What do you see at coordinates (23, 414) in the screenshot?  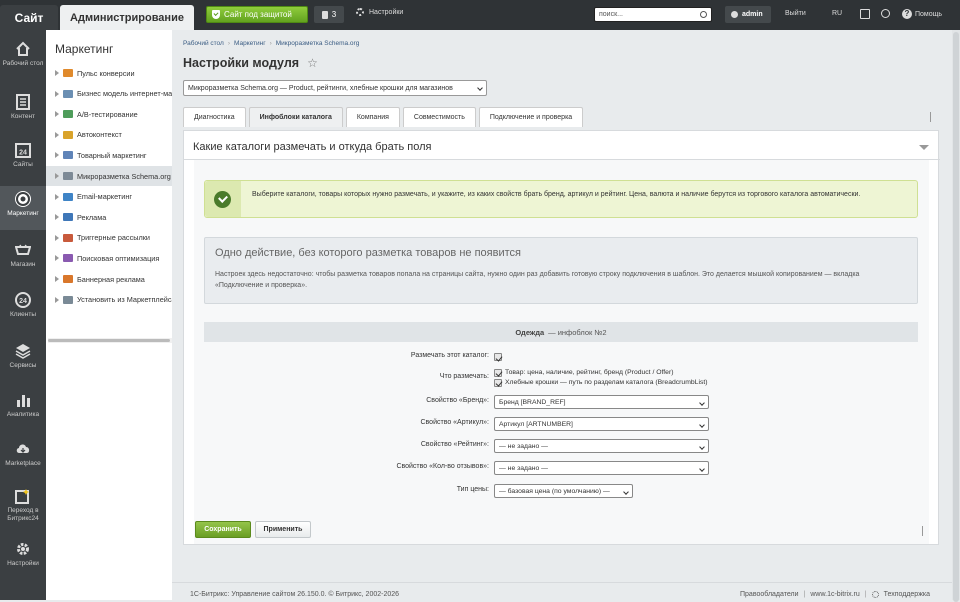 I see `nav-analytics-label: Аналитика` at bounding box center [23, 414].